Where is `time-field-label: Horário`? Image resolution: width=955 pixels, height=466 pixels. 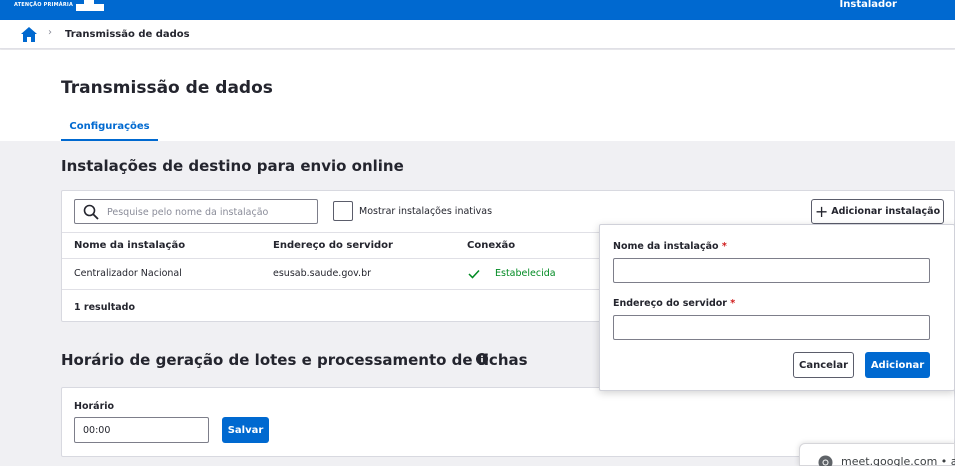 time-field-label: Horário is located at coordinates (94, 406).